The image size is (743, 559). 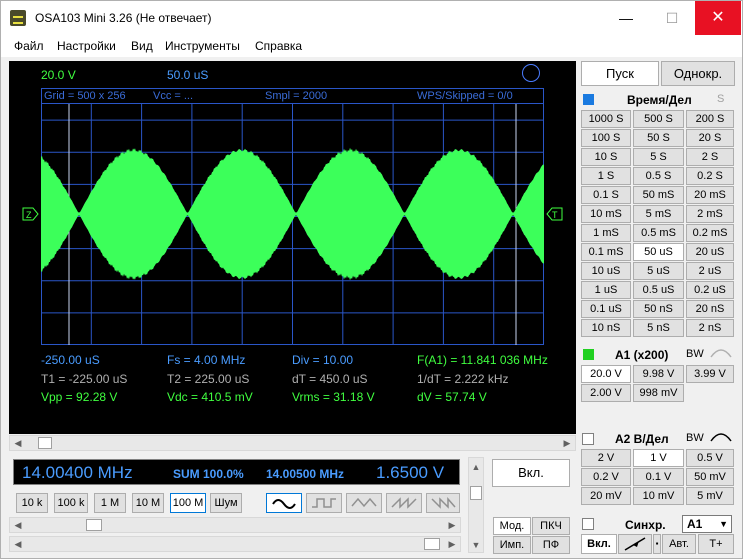 I want to click on time-div-button: 0.1 uS, so click(x=606, y=309).